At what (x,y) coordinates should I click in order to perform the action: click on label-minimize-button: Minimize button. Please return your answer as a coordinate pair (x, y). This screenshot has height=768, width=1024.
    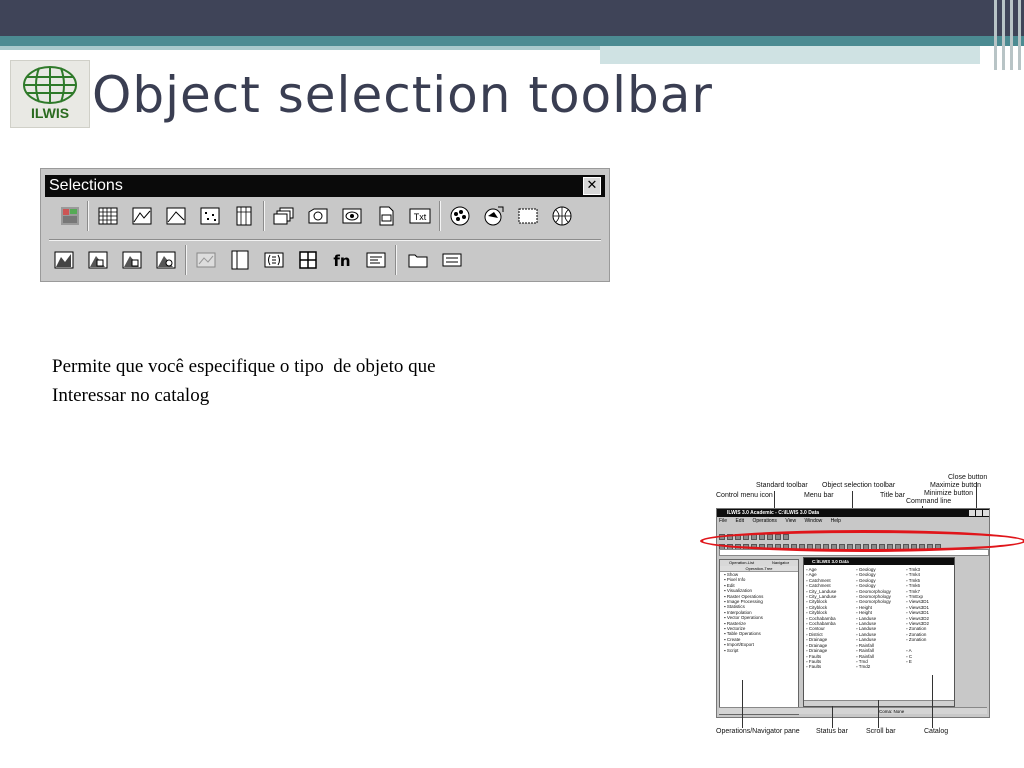
    Looking at the image, I should click on (949, 493).